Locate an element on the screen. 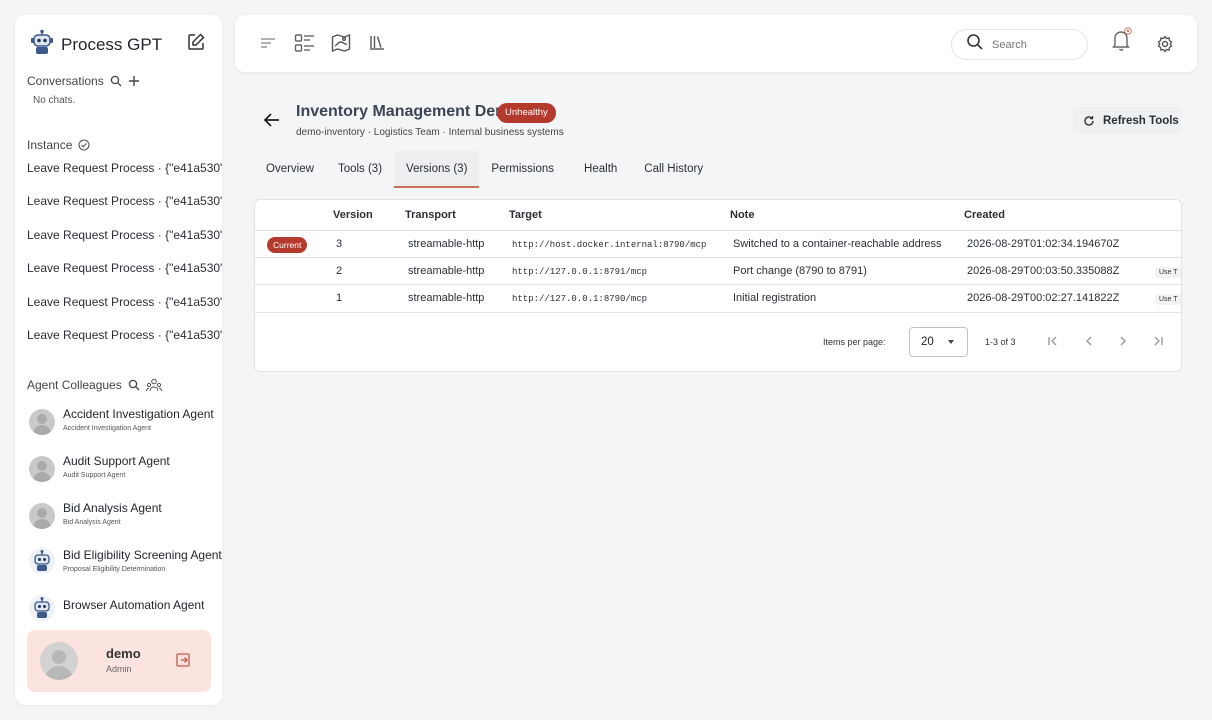 The height and width of the screenshot is (720, 1212). refresh-tools-label: Refresh Tools is located at coordinates (1141, 120).